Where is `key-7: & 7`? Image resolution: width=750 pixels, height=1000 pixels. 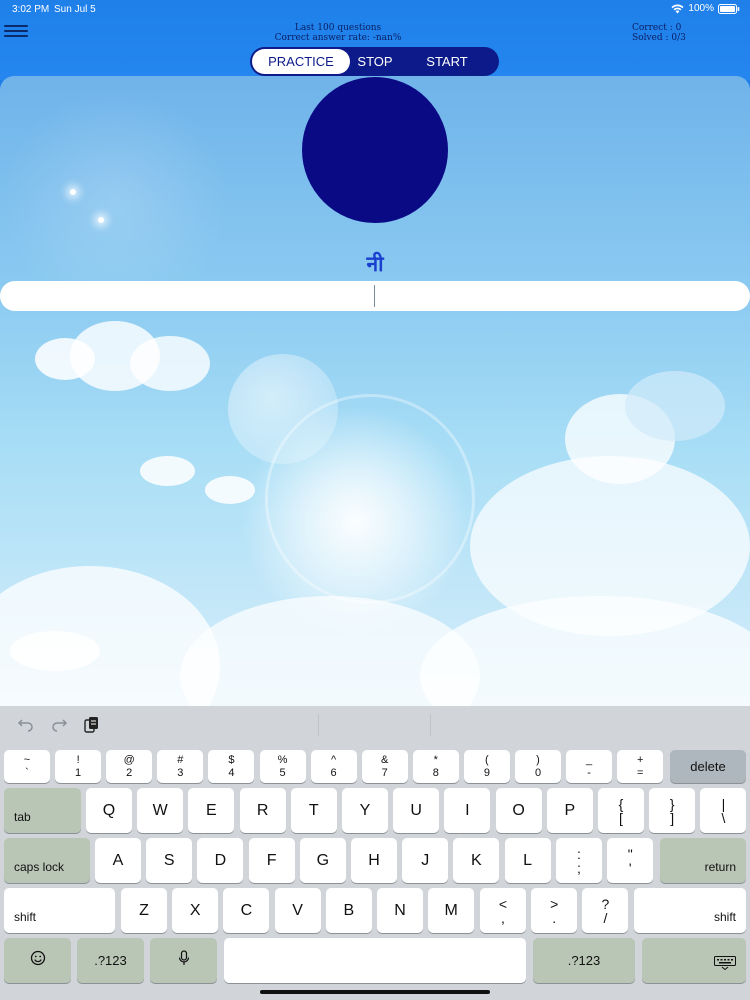
key-7: & 7 is located at coordinates (384, 766).